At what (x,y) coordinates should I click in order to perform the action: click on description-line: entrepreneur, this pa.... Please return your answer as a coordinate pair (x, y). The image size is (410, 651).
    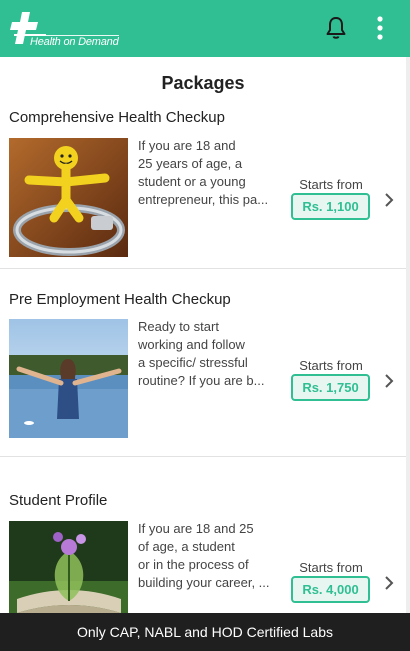
    Looking at the image, I should click on (203, 199).